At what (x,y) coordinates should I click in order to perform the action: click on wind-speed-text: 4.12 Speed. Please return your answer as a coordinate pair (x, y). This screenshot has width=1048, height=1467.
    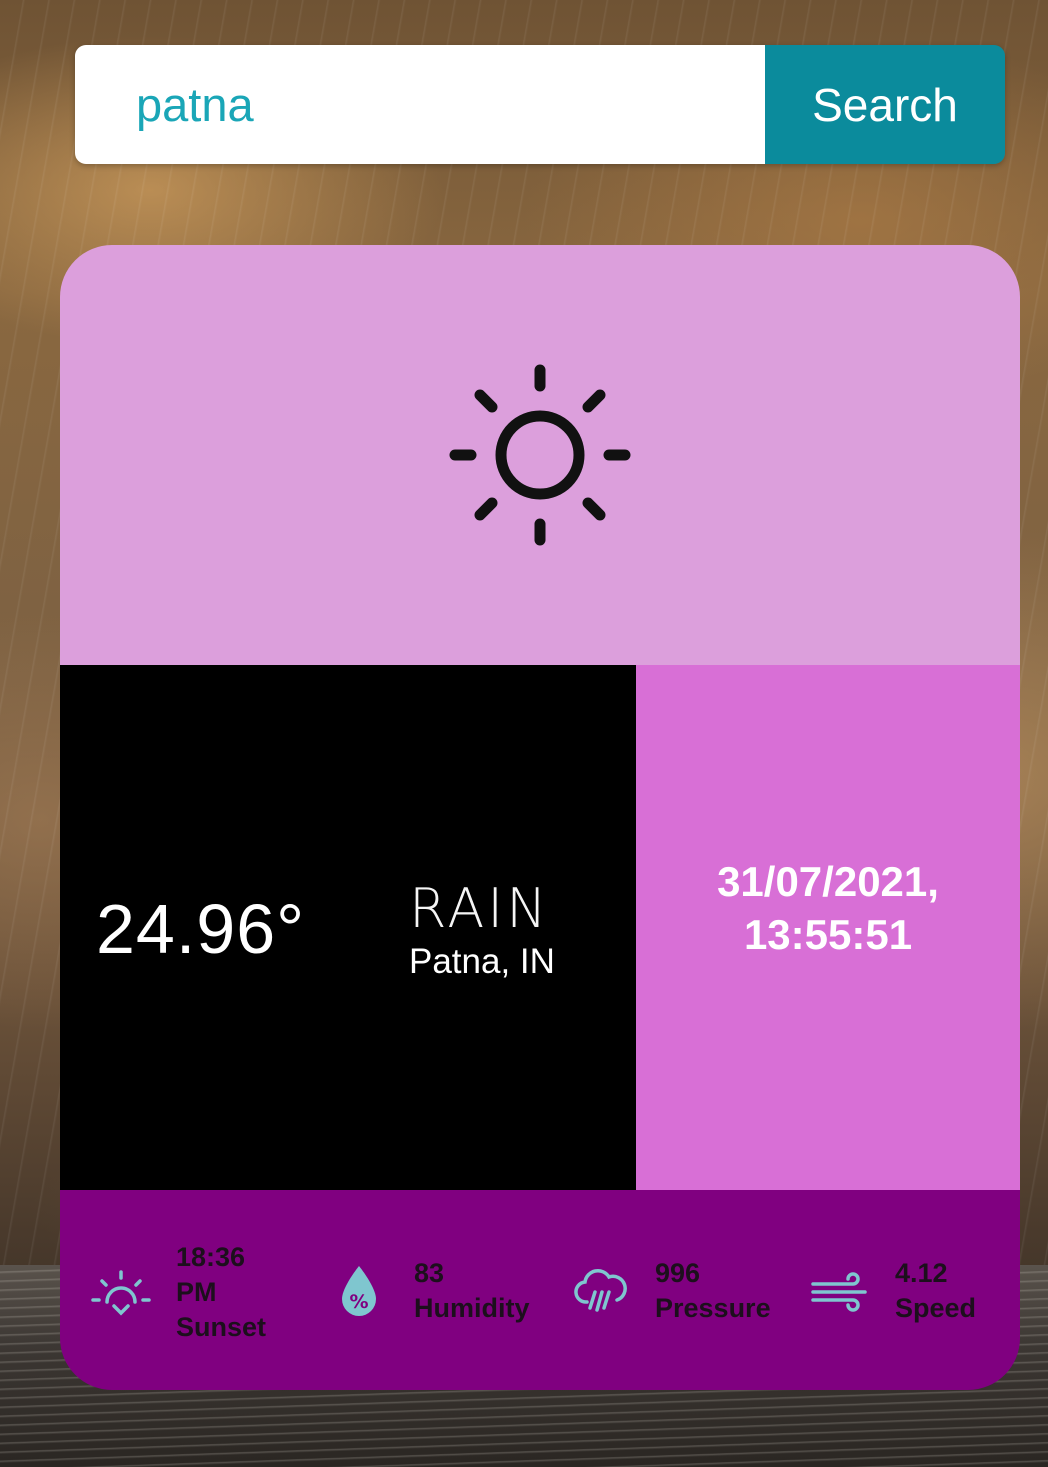
    Looking at the image, I should click on (935, 1291).